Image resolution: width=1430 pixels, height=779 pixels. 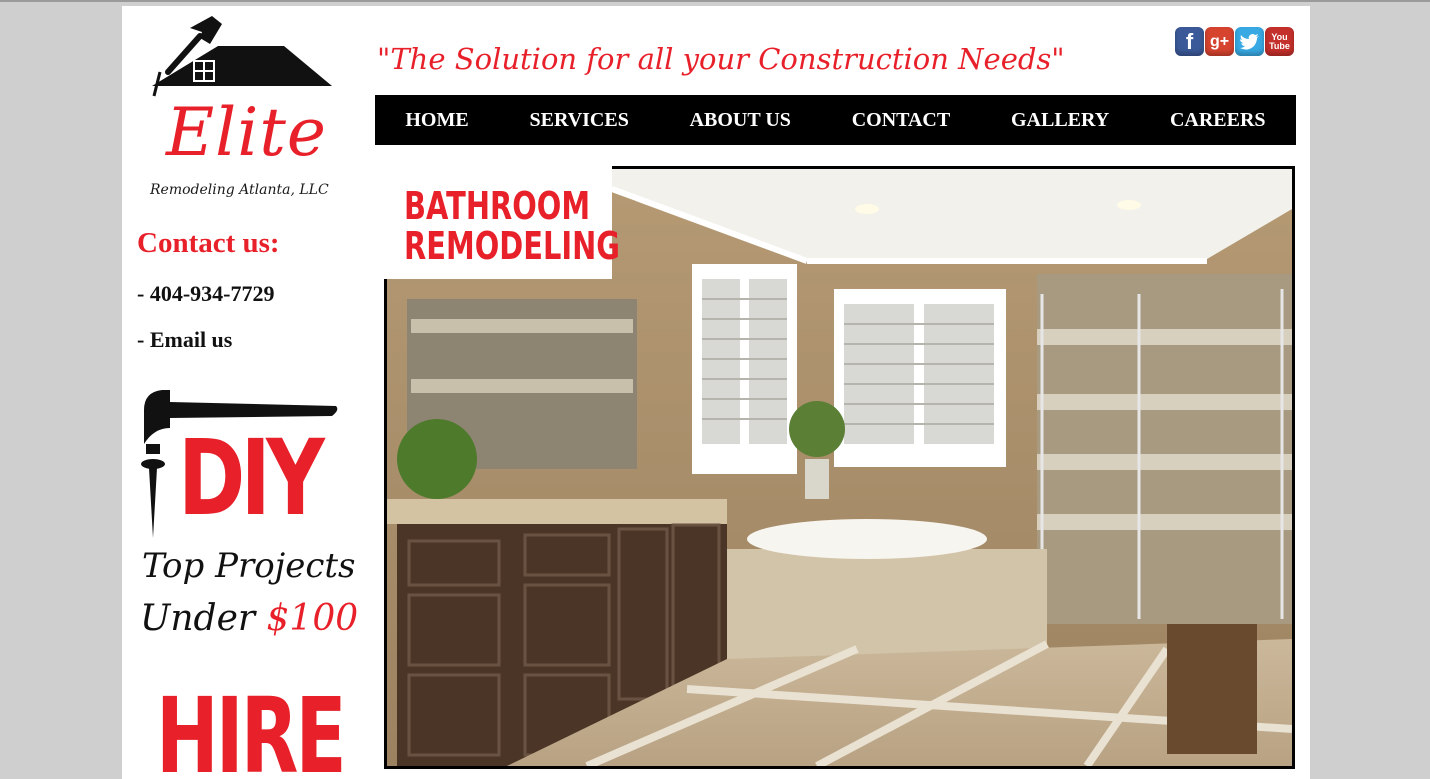 What do you see at coordinates (1219, 41) in the screenshot?
I see `google-plus-icon: g+` at bounding box center [1219, 41].